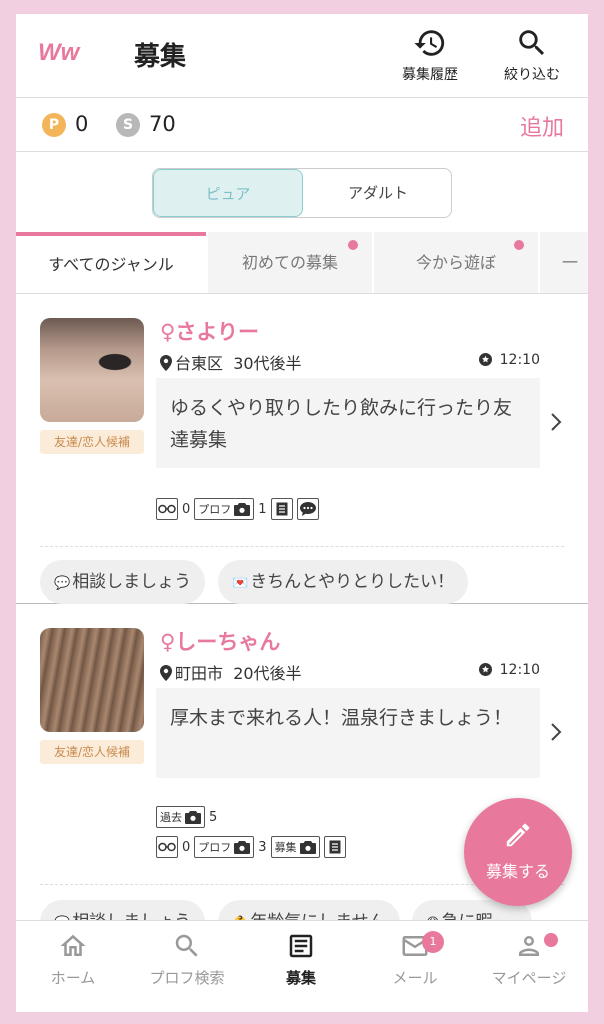 Image resolution: width=604 pixels, height=1024 pixels. Describe the element at coordinates (551, 940) in the screenshot. I see `notification-dot` at that location.